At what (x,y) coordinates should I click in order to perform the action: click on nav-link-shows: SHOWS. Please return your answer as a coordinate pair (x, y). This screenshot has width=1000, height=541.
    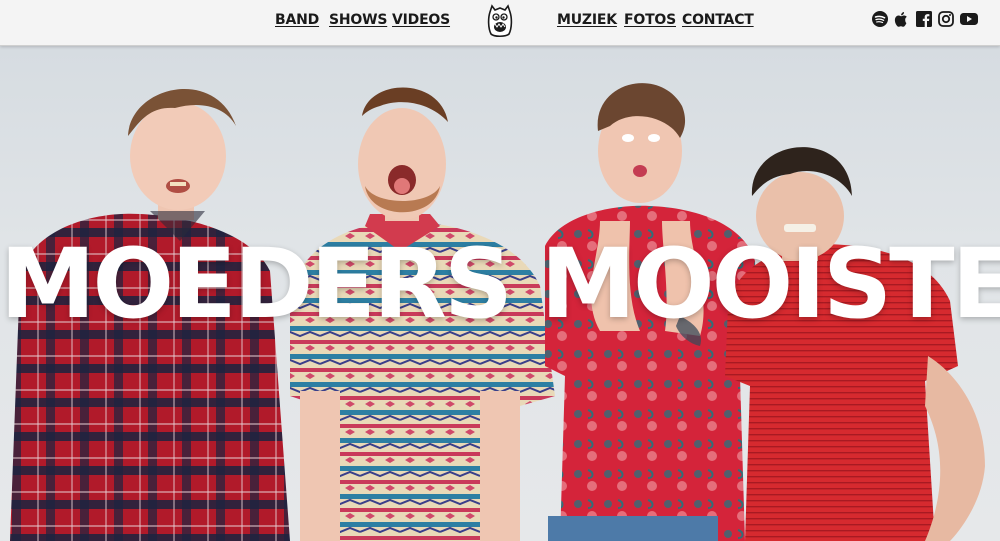
    Looking at the image, I should click on (358, 20).